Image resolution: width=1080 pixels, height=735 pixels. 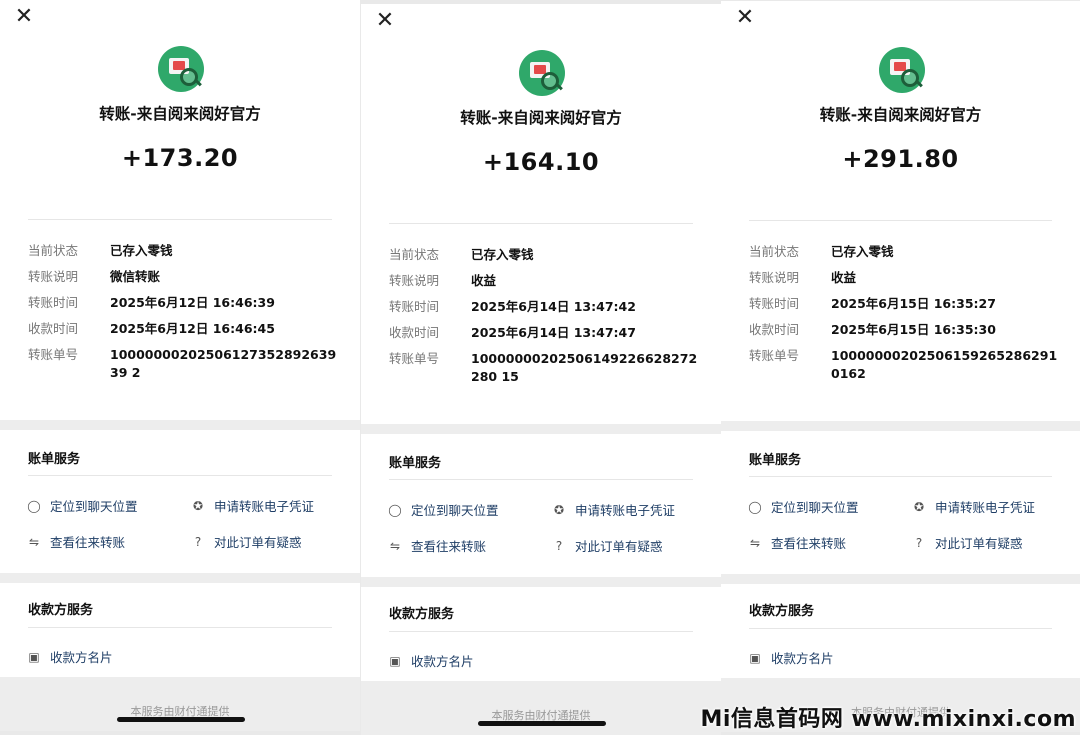 I want to click on detail-value: 2025年6月12日 16:46:45, so click(x=192, y=328).